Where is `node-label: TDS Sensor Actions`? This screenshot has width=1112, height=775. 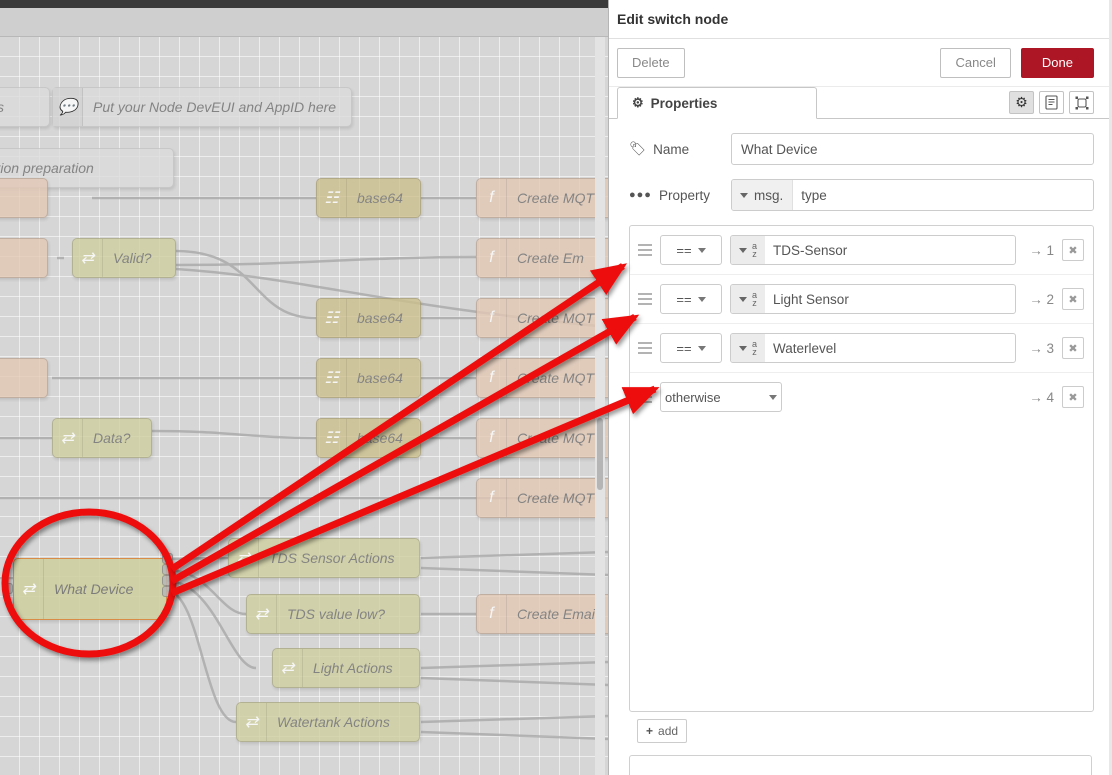 node-label: TDS Sensor Actions is located at coordinates (332, 558).